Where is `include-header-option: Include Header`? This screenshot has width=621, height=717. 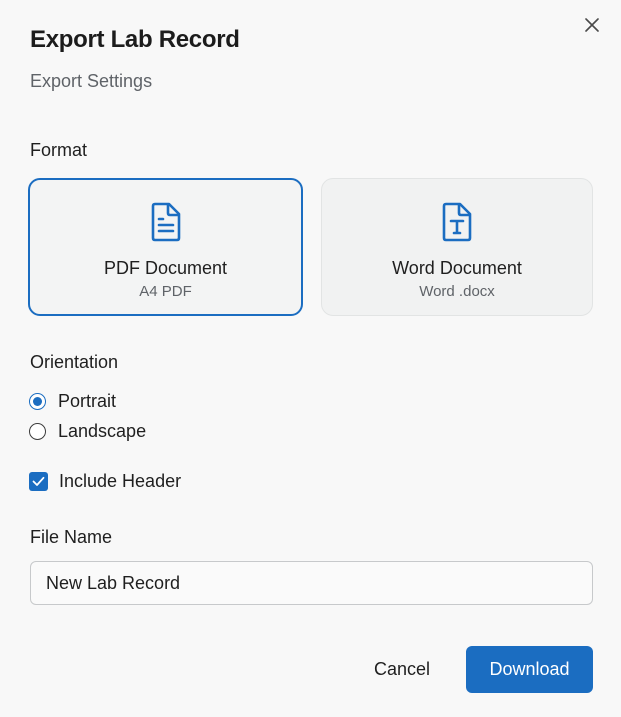
include-header-option: Include Header is located at coordinates (105, 481).